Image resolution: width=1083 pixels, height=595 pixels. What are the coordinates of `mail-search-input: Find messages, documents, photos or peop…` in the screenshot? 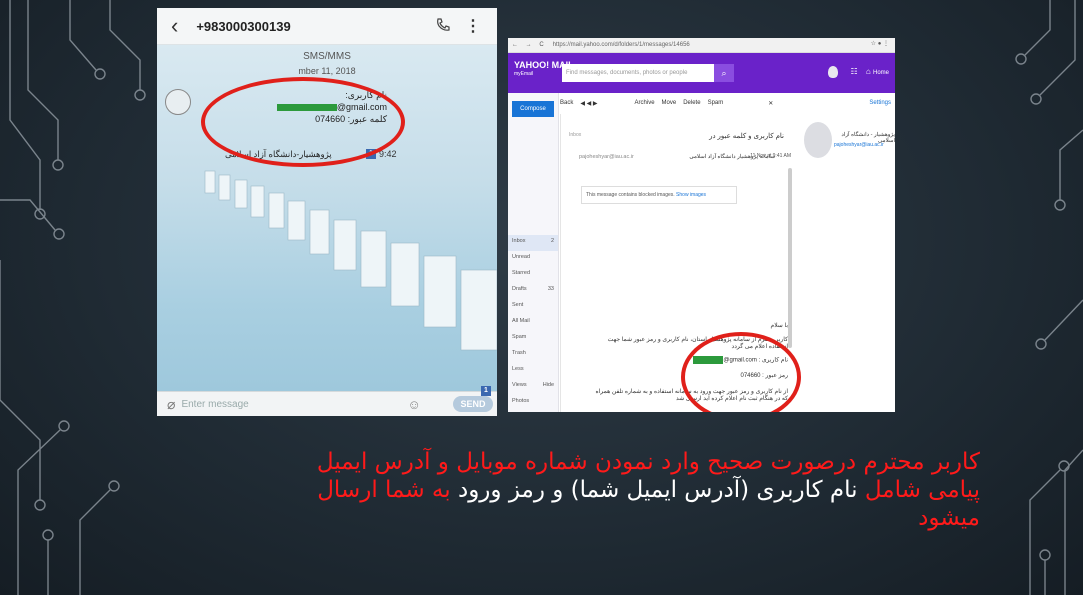 It's located at (638, 73).